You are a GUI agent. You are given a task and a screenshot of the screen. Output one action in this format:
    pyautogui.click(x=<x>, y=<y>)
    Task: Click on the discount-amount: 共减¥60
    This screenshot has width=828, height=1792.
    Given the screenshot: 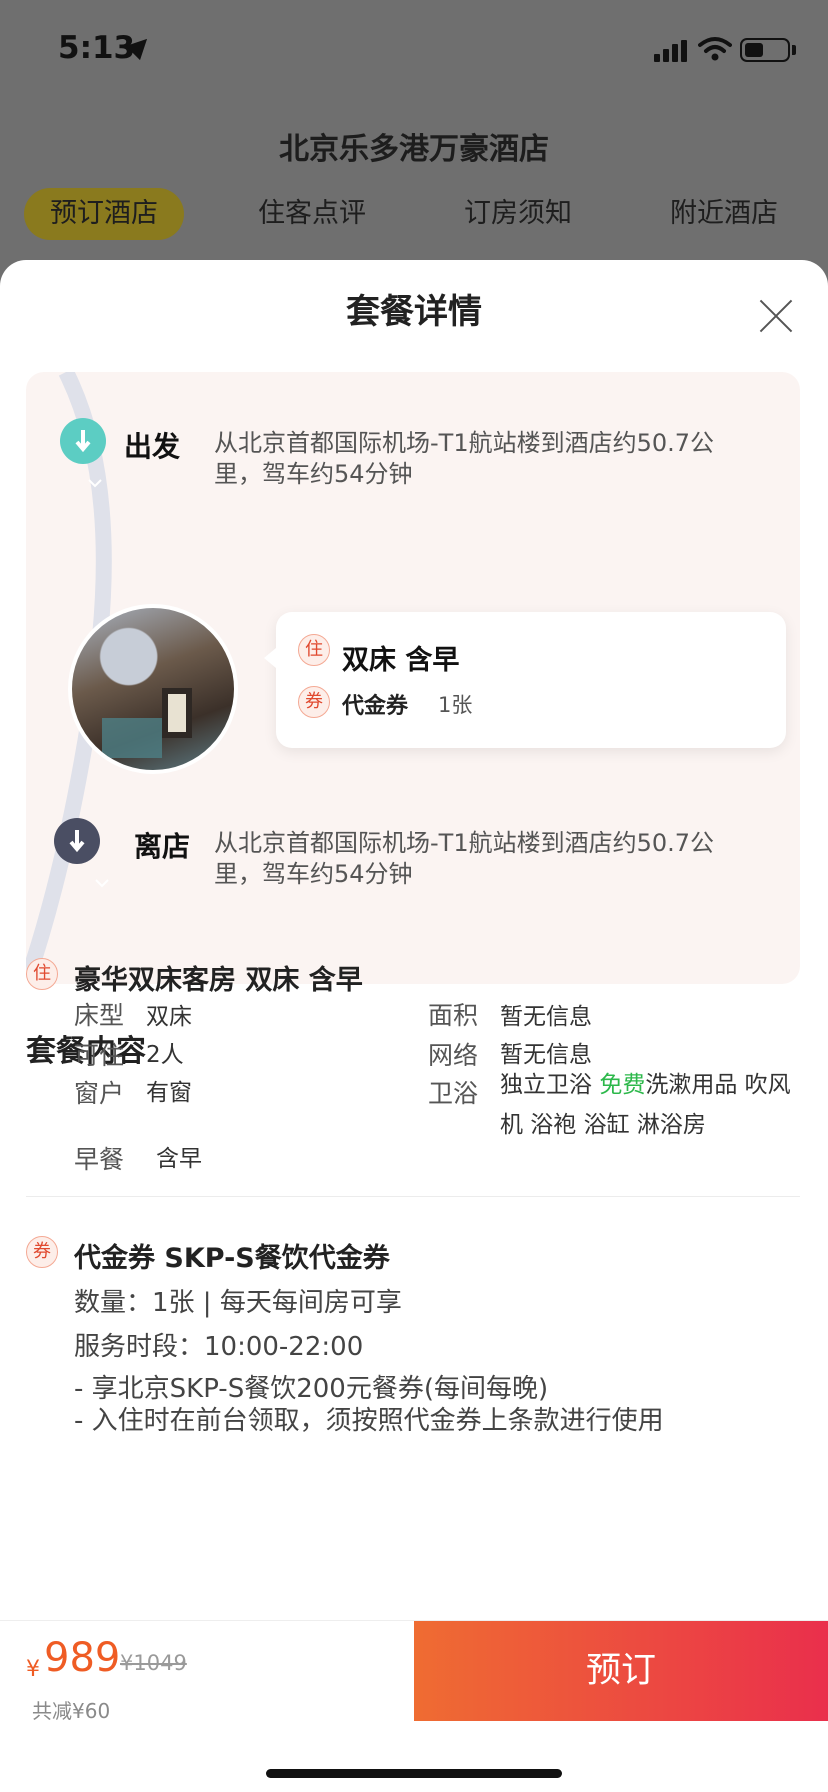 What is the action you would take?
    pyautogui.click(x=71, y=1711)
    